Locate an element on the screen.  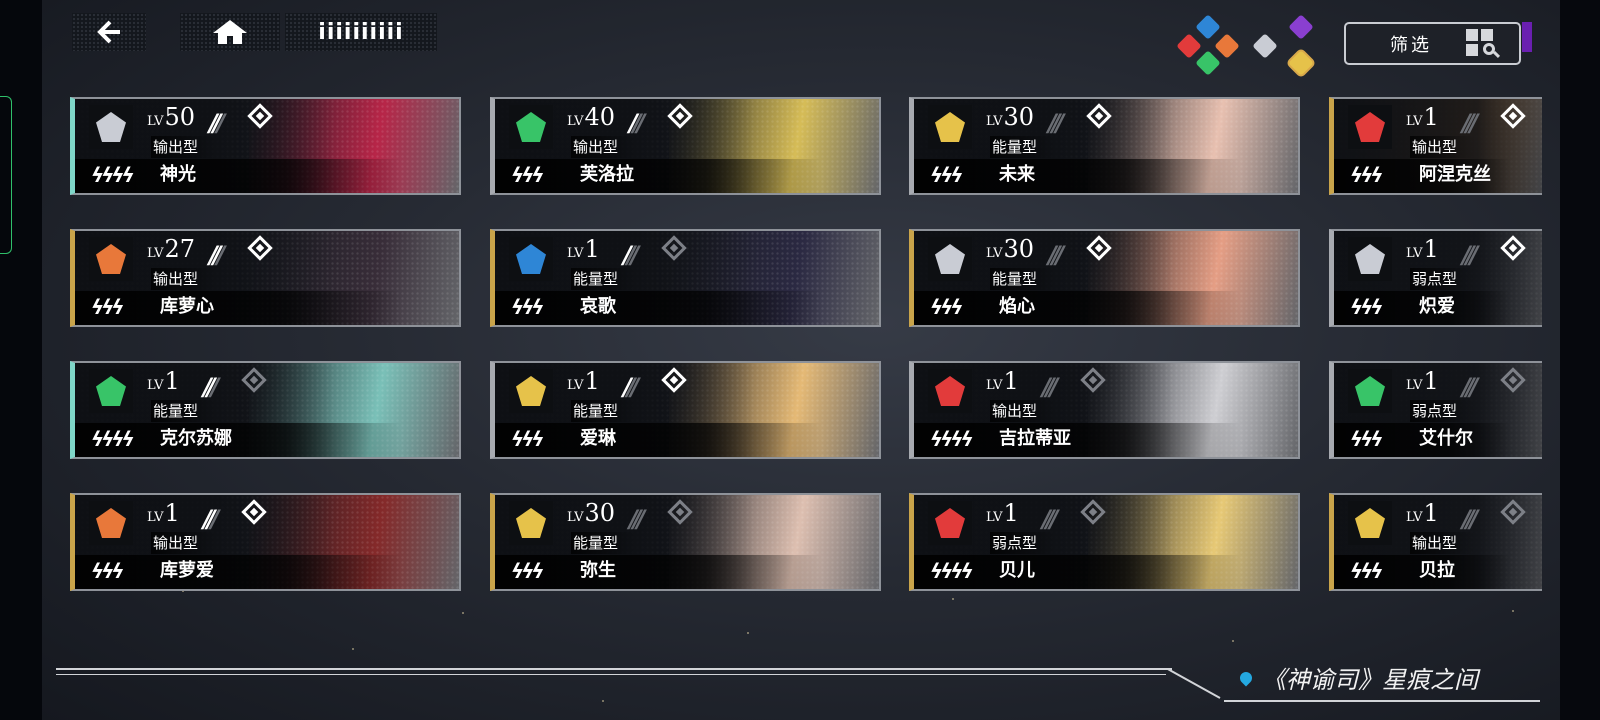
character-name: 吉拉蒂亚 is located at coordinates (1035, 438).